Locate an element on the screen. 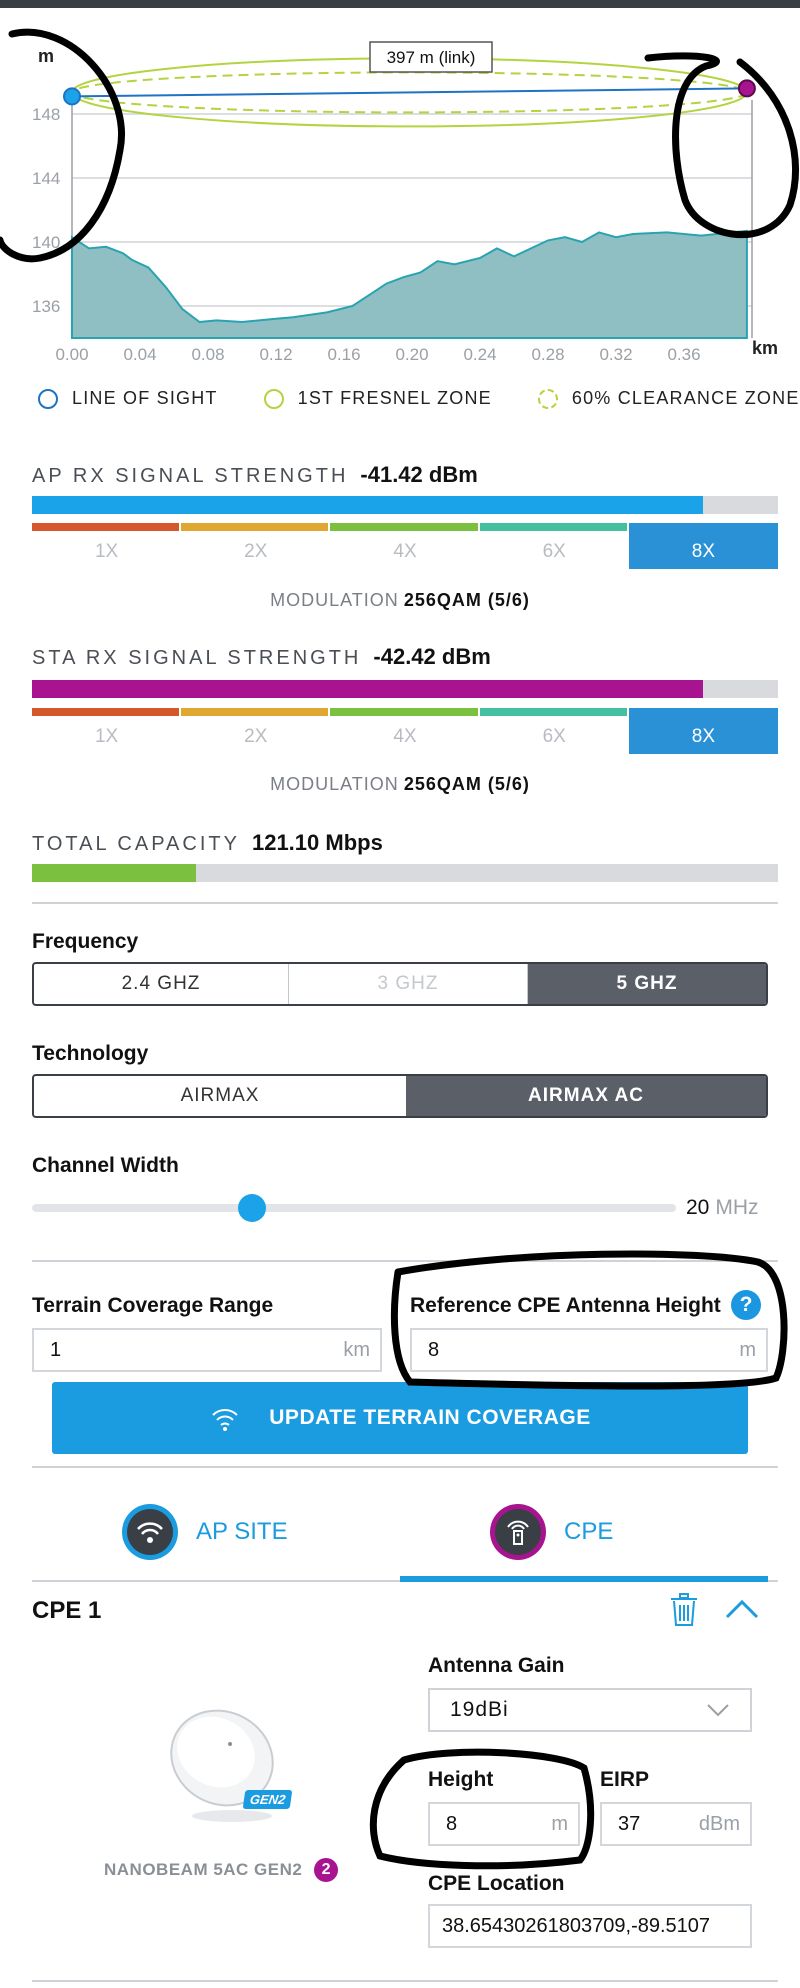  eirp-label: EIRP is located at coordinates (625, 1779).